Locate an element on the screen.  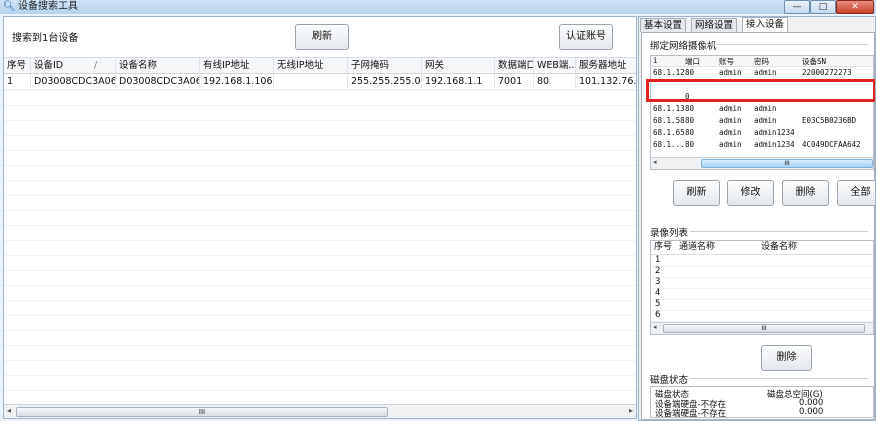
recording-list: 序号 通道名称 设备名称 123456 ◂ III is located at coordinates (762, 287).